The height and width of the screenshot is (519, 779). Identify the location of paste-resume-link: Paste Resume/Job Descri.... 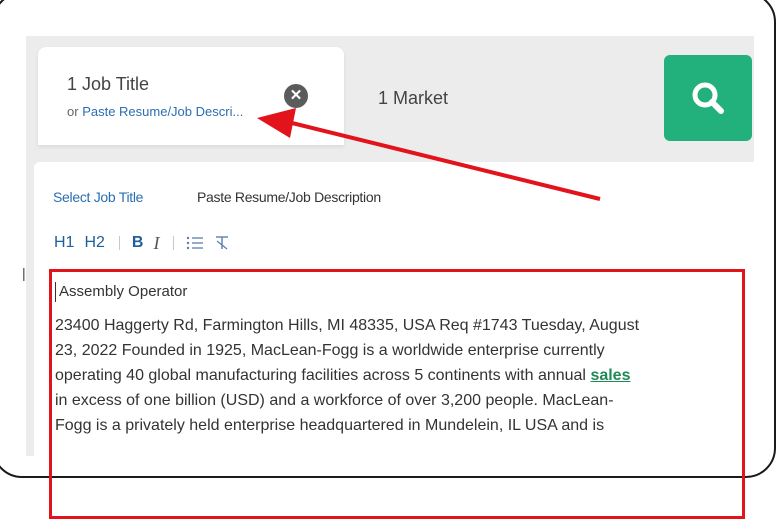
(162, 111).